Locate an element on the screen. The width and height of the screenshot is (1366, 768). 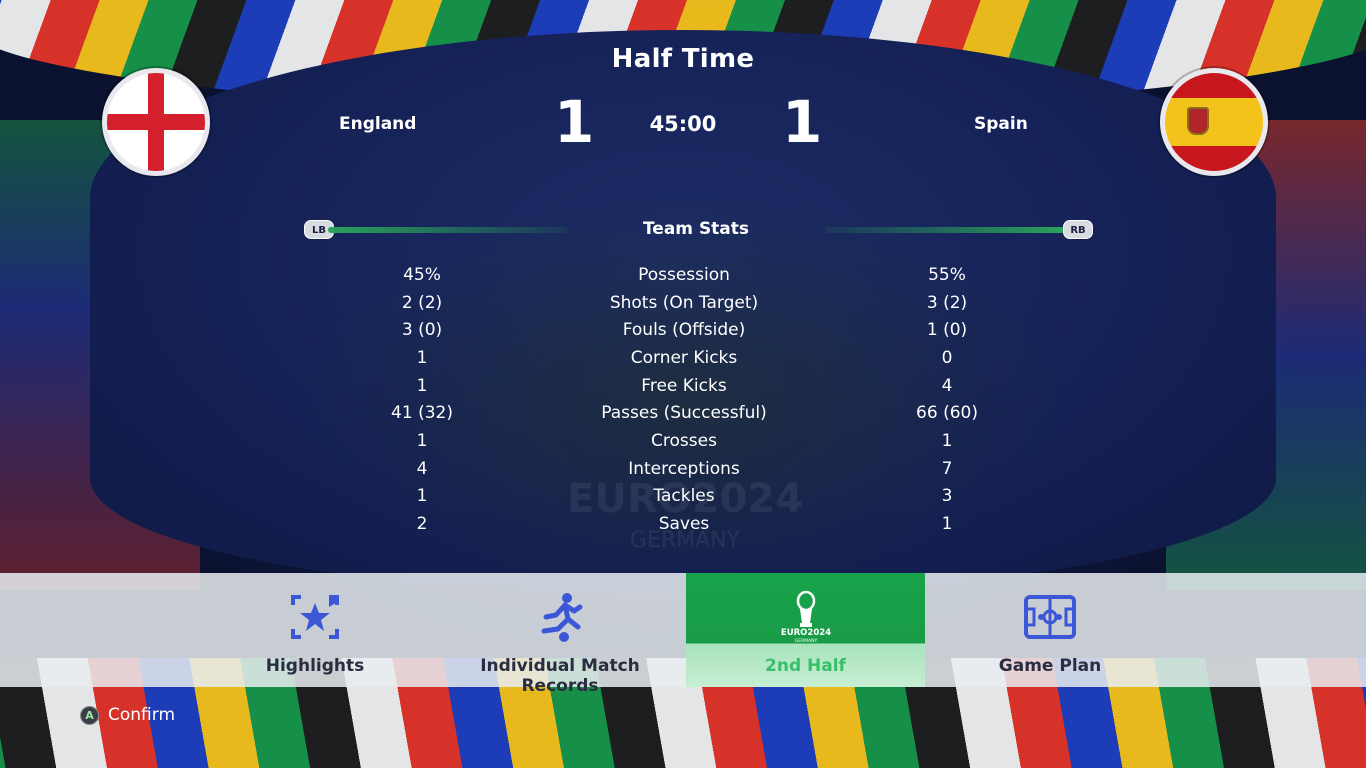
stat-row: 4 Interceptions 7 is located at coordinates (696, 472).